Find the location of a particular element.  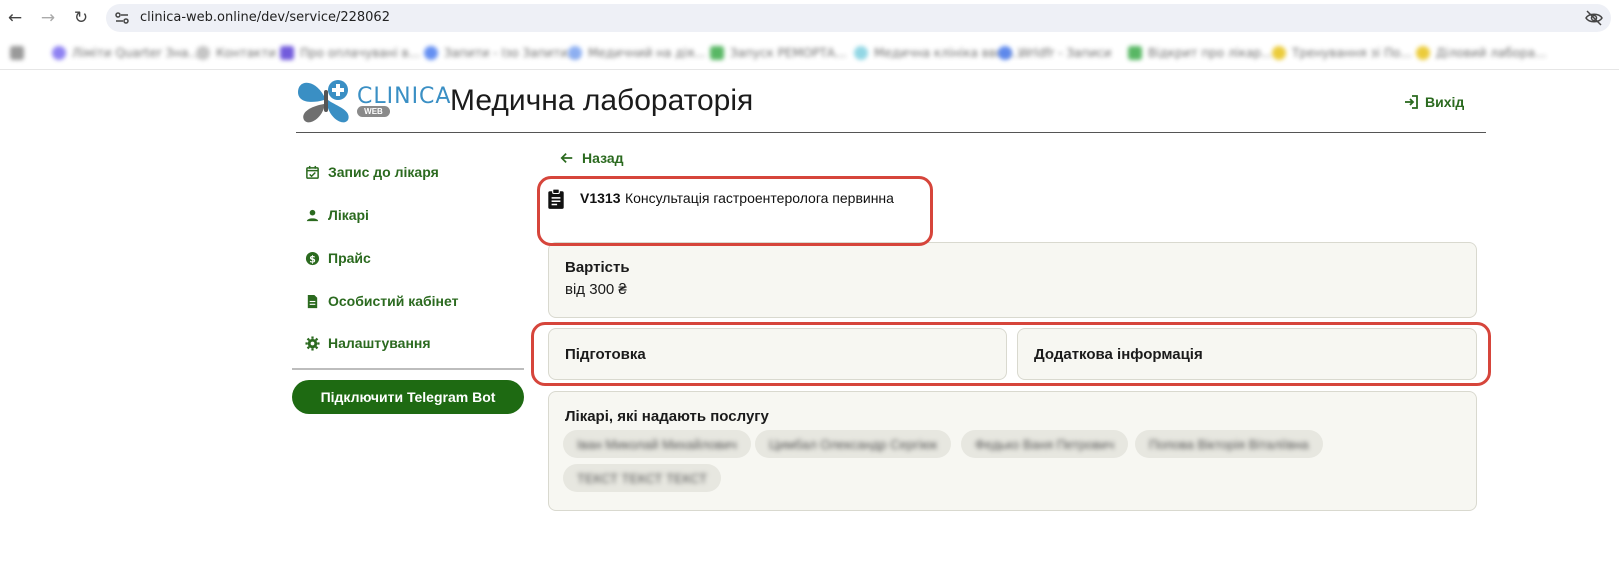

dollar-circle-icon: $ is located at coordinates (312, 258).